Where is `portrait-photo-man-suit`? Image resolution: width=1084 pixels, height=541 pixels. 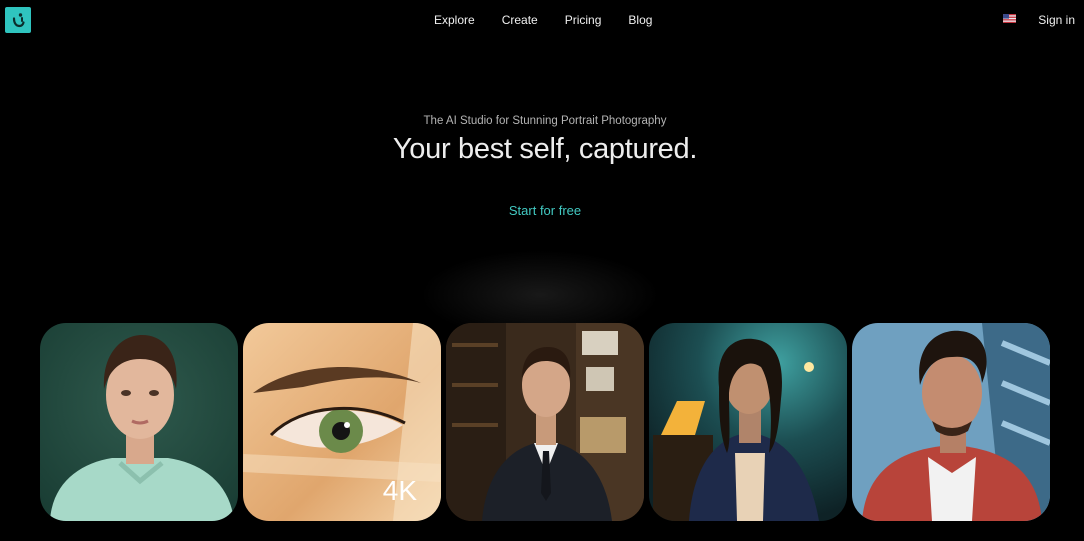 portrait-photo-man-suit is located at coordinates (545, 422).